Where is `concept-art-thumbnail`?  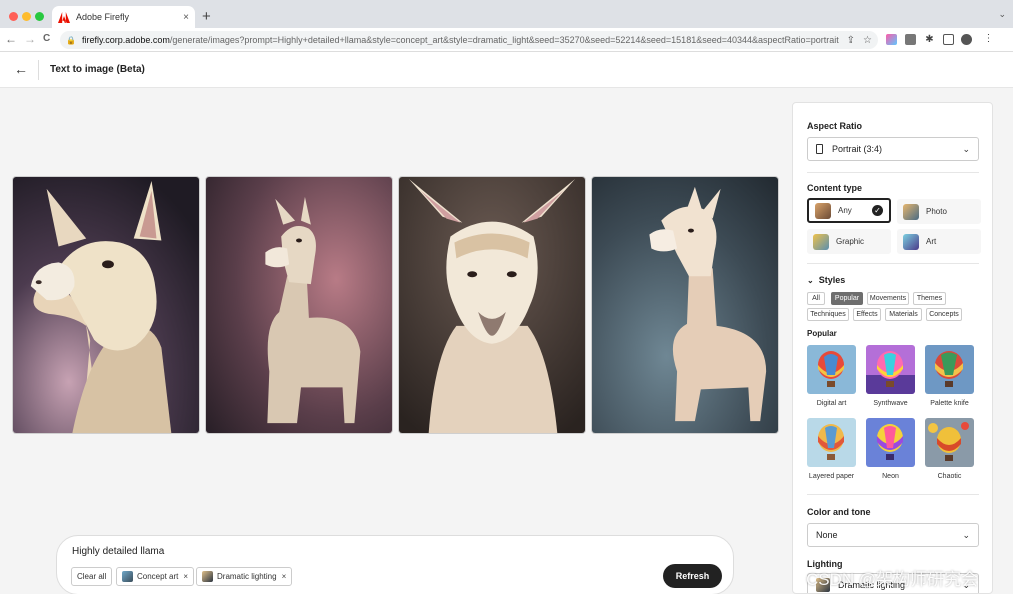 concept-art-thumbnail is located at coordinates (127, 576).